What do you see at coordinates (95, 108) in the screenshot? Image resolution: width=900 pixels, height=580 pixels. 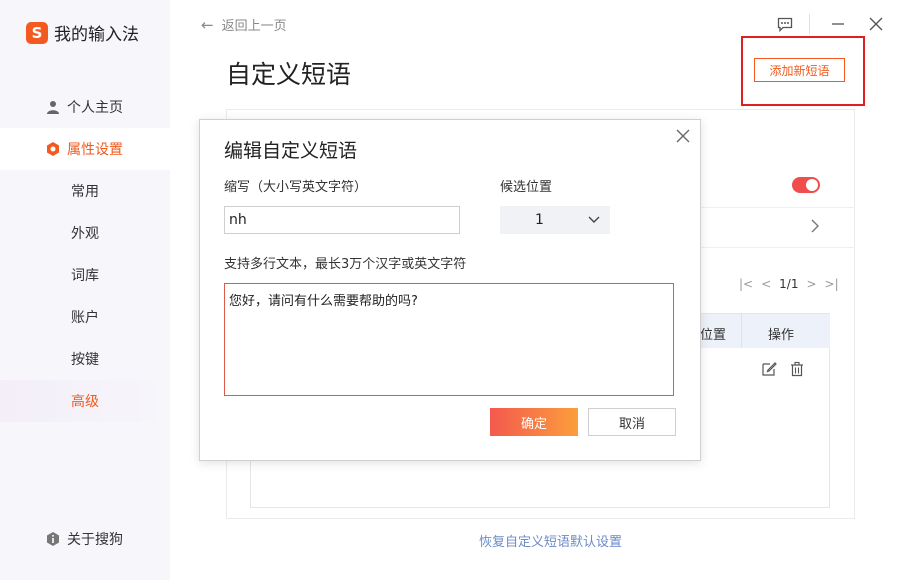 I see `sidebar-item-label: 个人主页` at bounding box center [95, 108].